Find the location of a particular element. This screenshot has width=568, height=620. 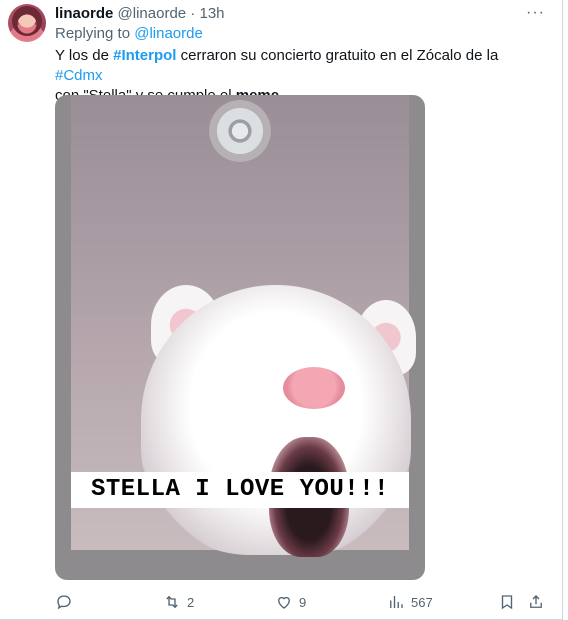

reply-button is located at coordinates (64, 602).